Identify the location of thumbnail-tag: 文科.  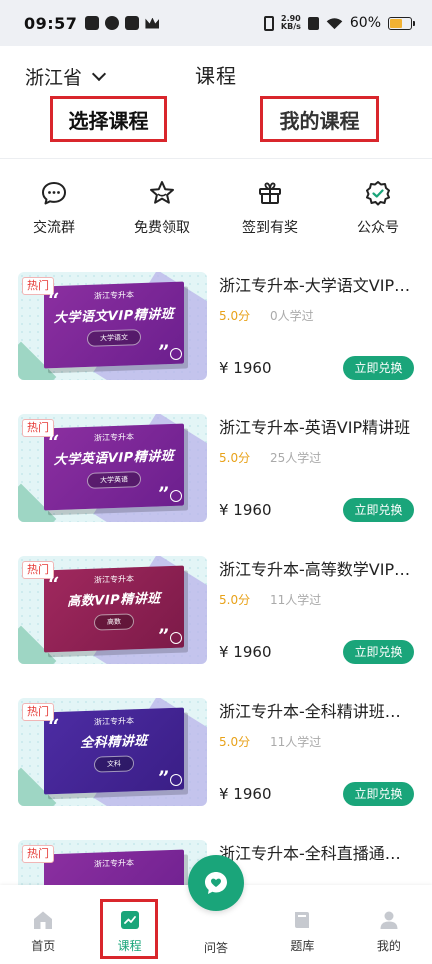
(114, 764).